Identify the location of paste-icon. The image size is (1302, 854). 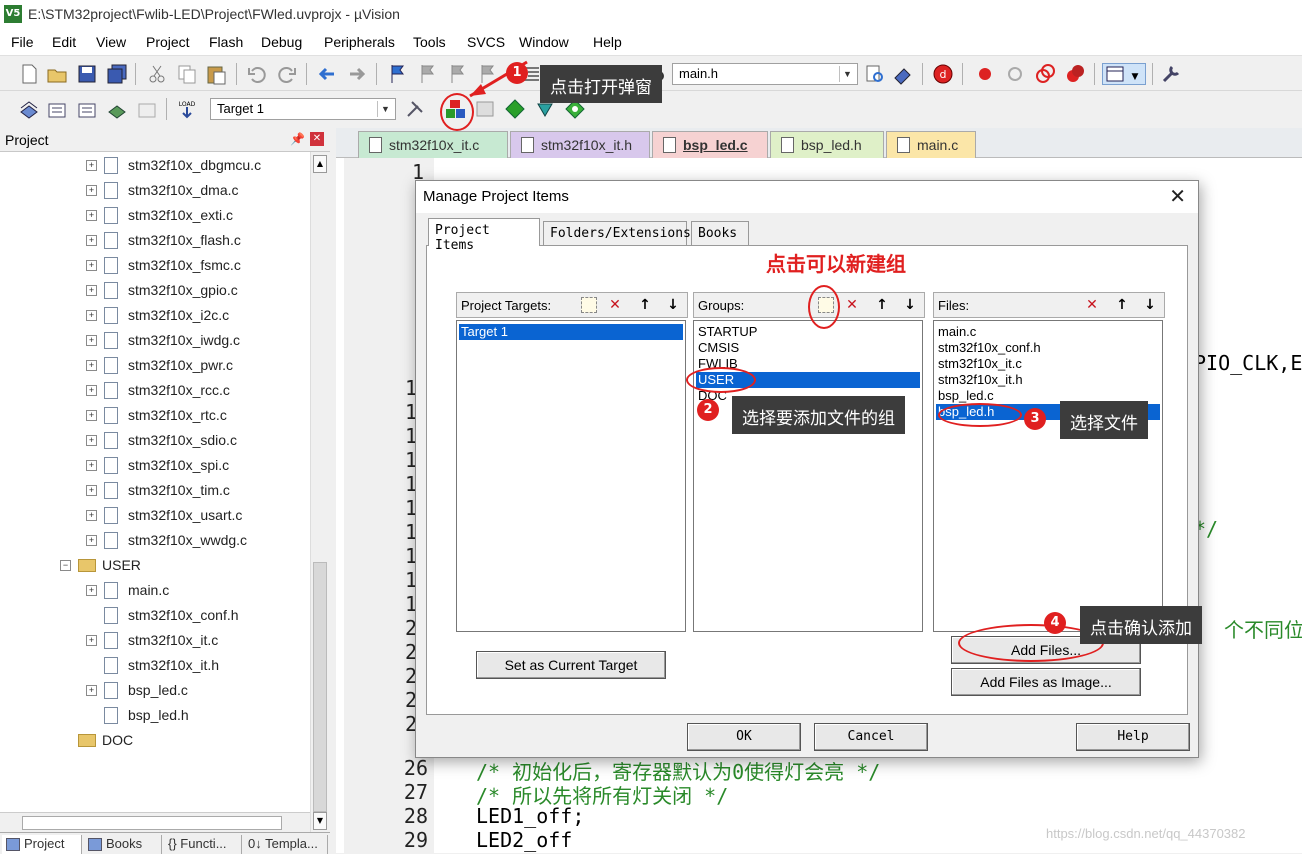
(216, 74).